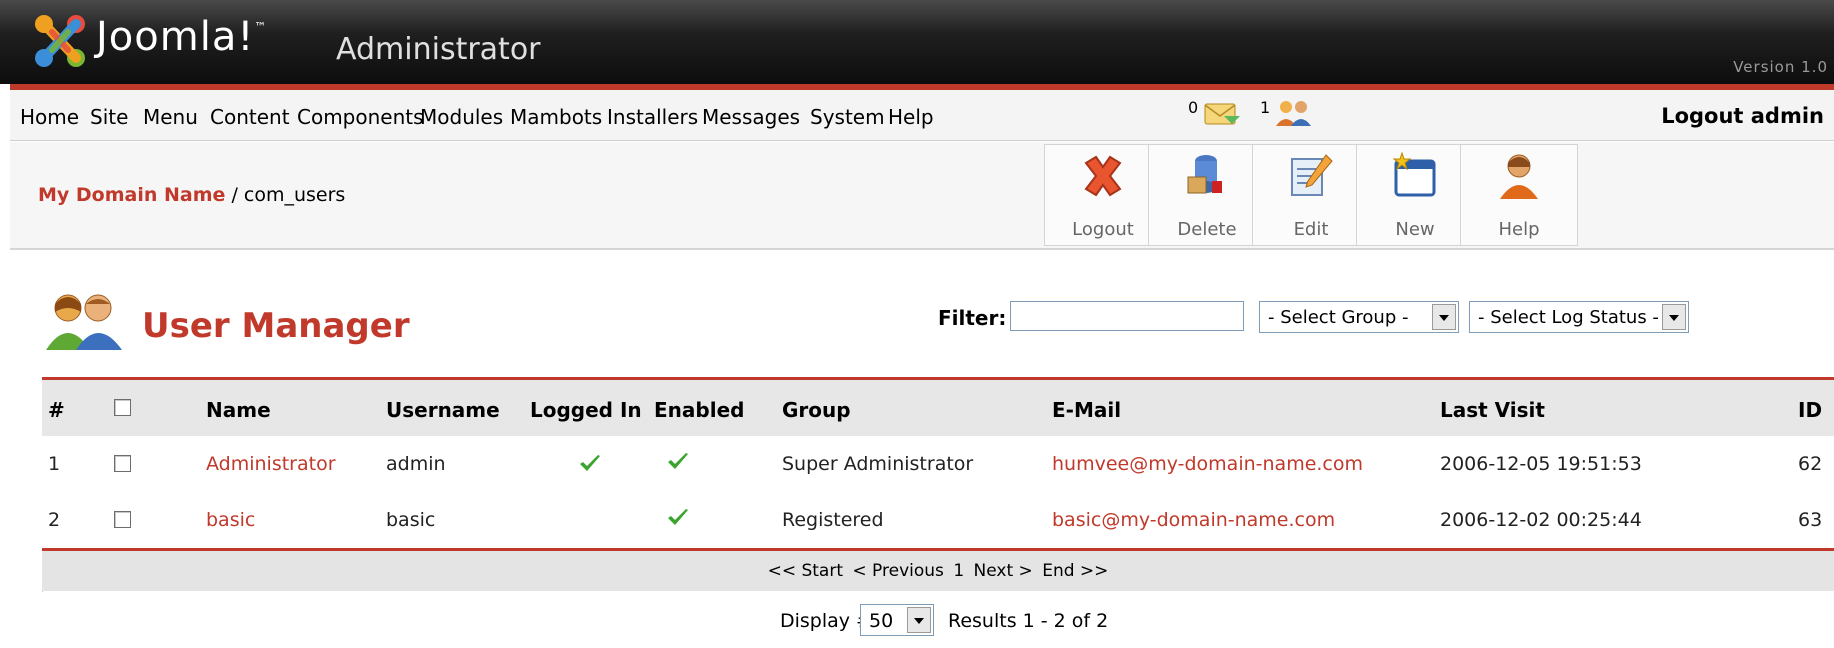  I want to click on display-count-select: 50, so click(897, 620).